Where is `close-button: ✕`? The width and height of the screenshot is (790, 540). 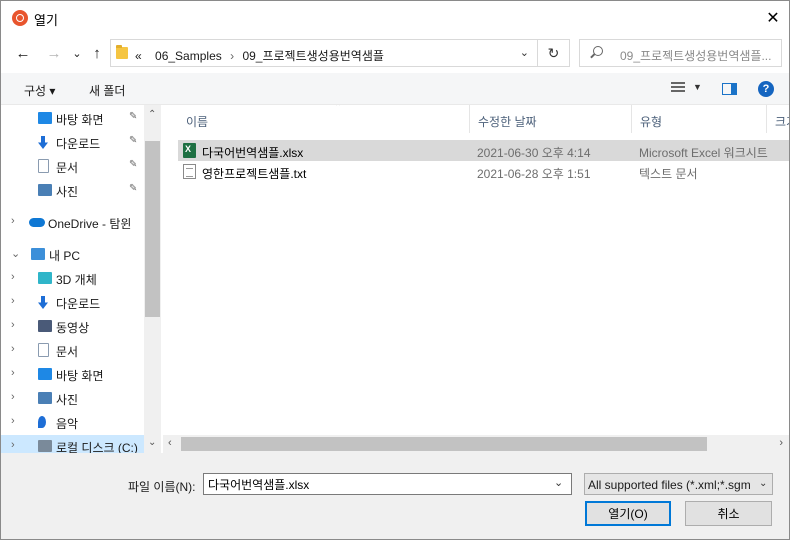
close-button: ✕ is located at coordinates (773, 18).